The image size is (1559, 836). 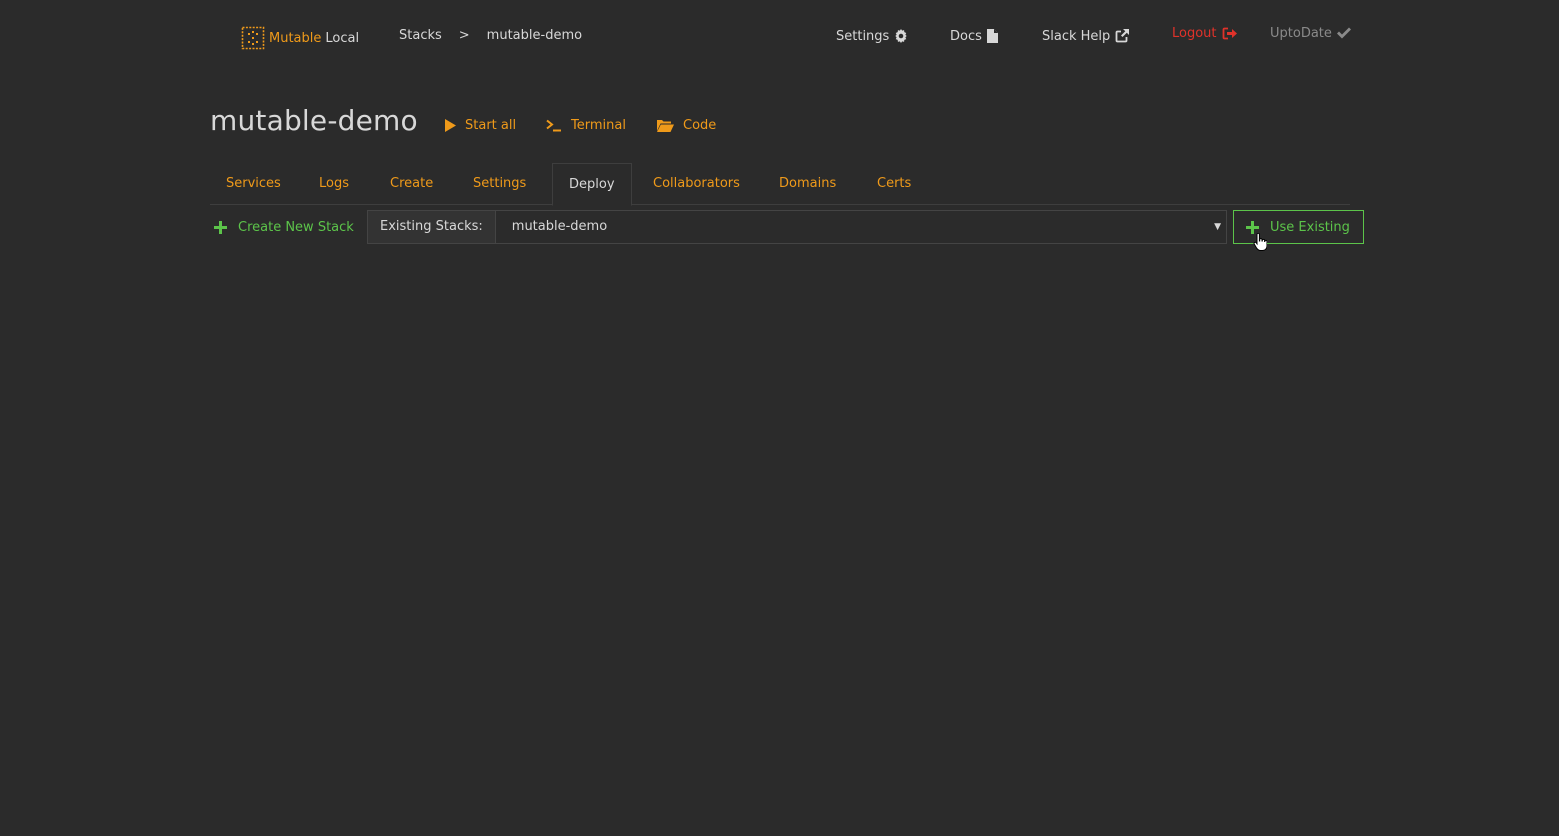 I want to click on create-new-stack-button: Create New Stack, so click(x=284, y=227).